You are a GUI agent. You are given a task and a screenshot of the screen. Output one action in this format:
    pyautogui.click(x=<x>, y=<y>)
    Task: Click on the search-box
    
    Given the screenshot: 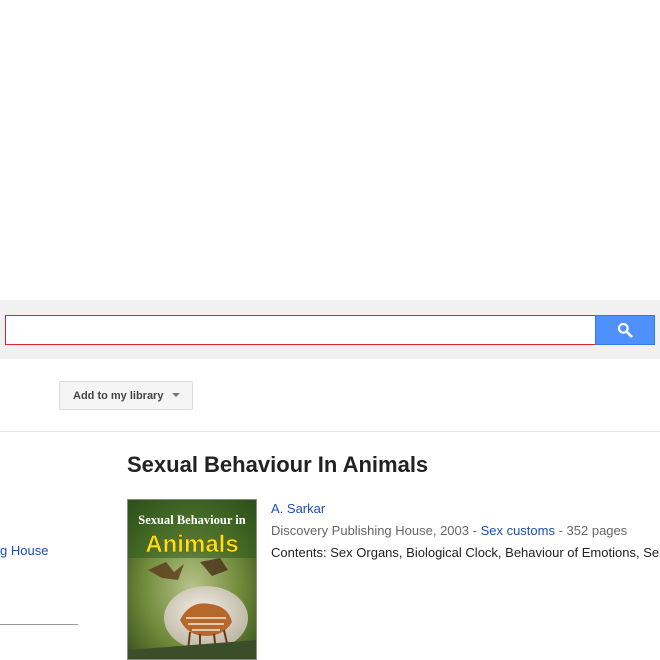 What is the action you would take?
    pyautogui.click(x=300, y=330)
    